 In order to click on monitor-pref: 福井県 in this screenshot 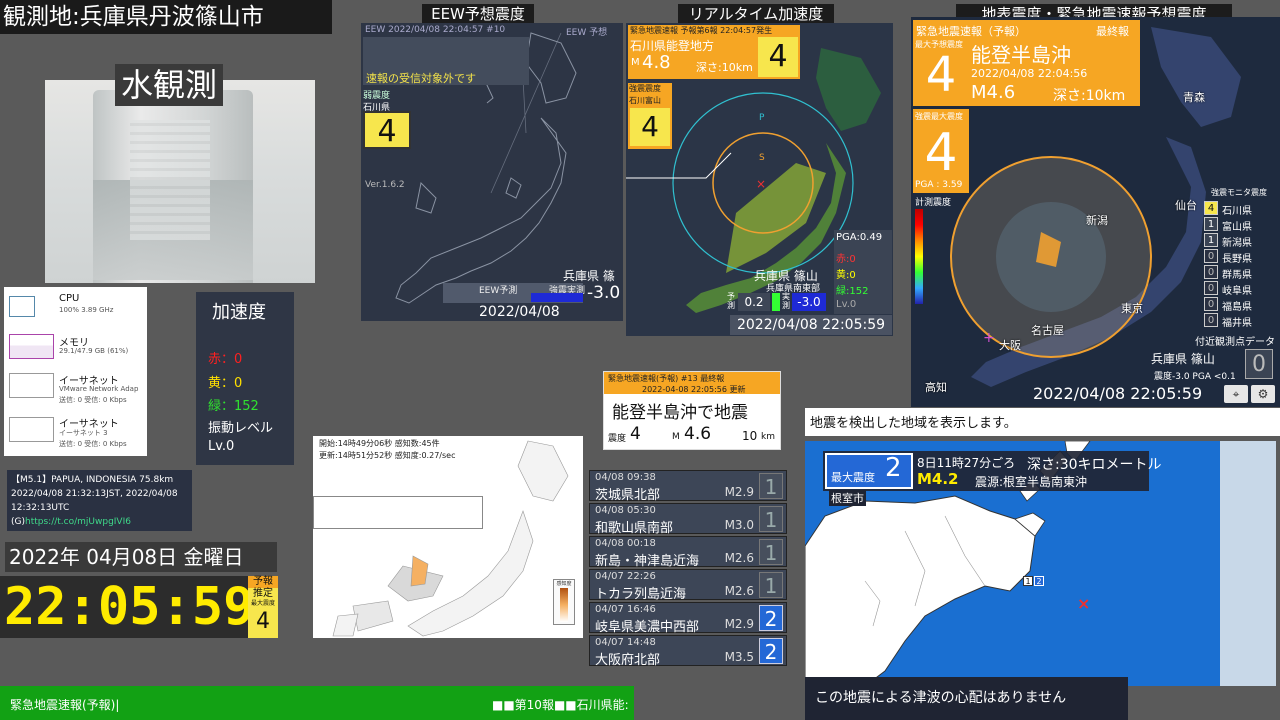, I will do `click(1237, 323)`.